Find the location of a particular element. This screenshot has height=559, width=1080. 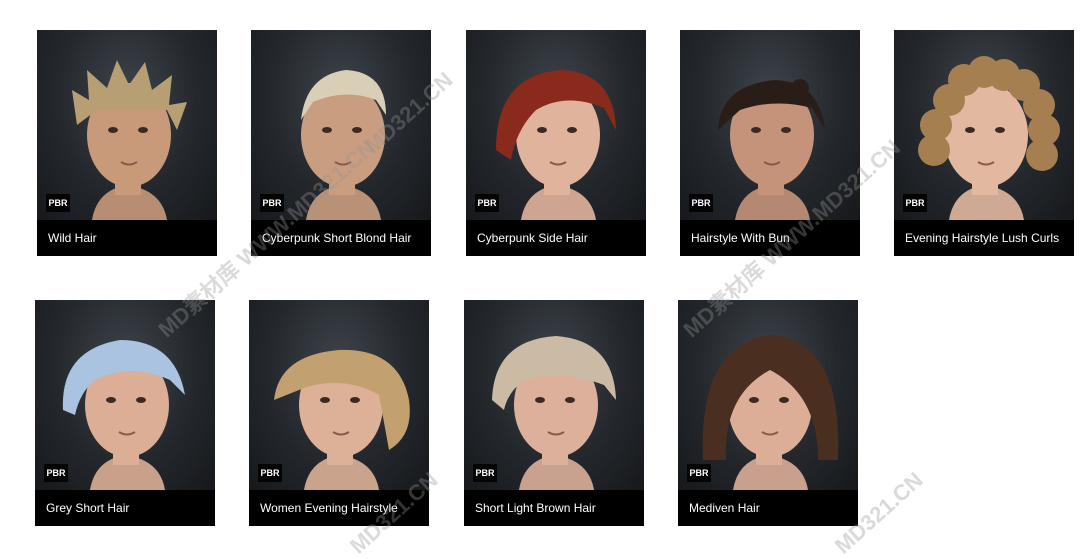

hair-asset-card: PBR Women Evening Hairstyle is located at coordinates (339, 413).